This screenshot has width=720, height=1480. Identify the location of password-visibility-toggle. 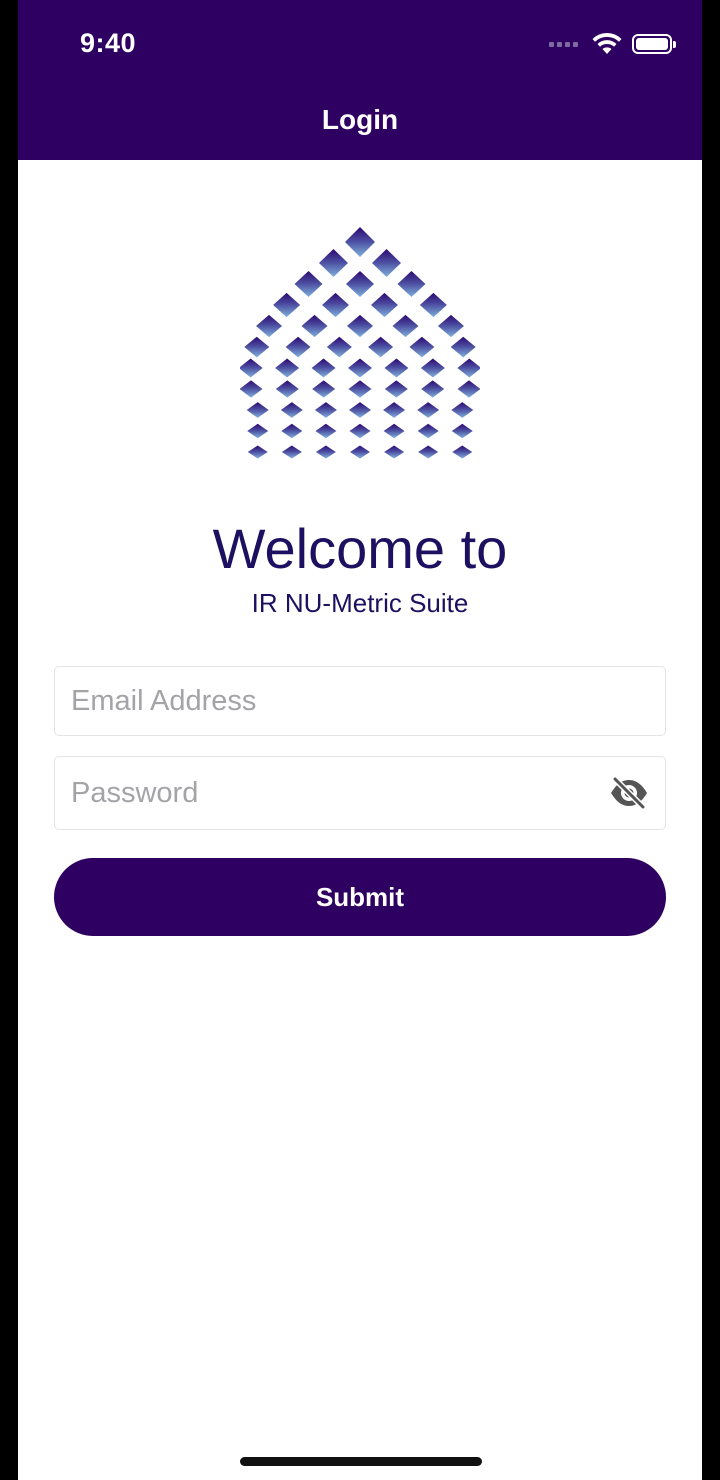
(629, 793).